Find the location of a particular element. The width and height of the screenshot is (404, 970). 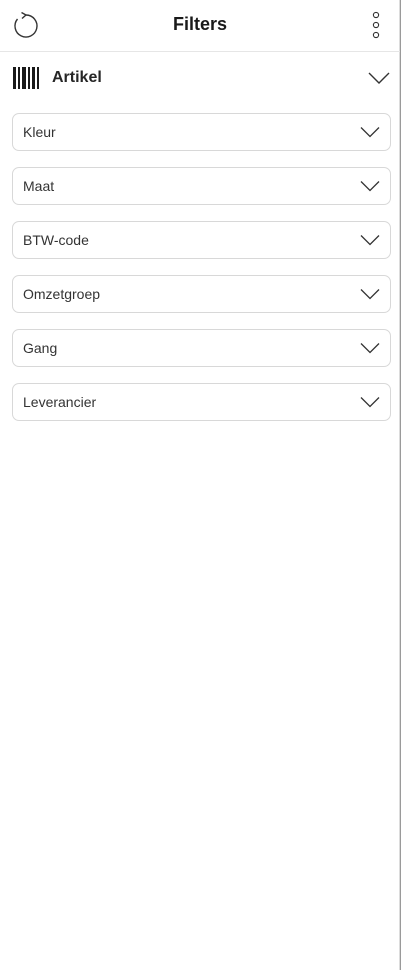

filter-dropdown-label: Gang is located at coordinates (40, 348).